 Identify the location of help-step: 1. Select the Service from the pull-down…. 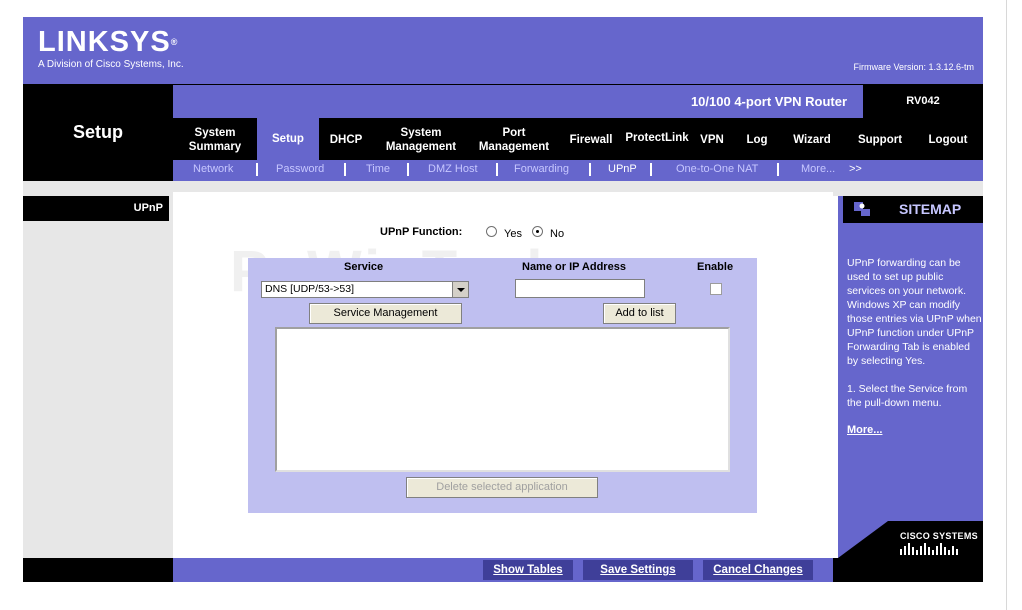
(907, 396).